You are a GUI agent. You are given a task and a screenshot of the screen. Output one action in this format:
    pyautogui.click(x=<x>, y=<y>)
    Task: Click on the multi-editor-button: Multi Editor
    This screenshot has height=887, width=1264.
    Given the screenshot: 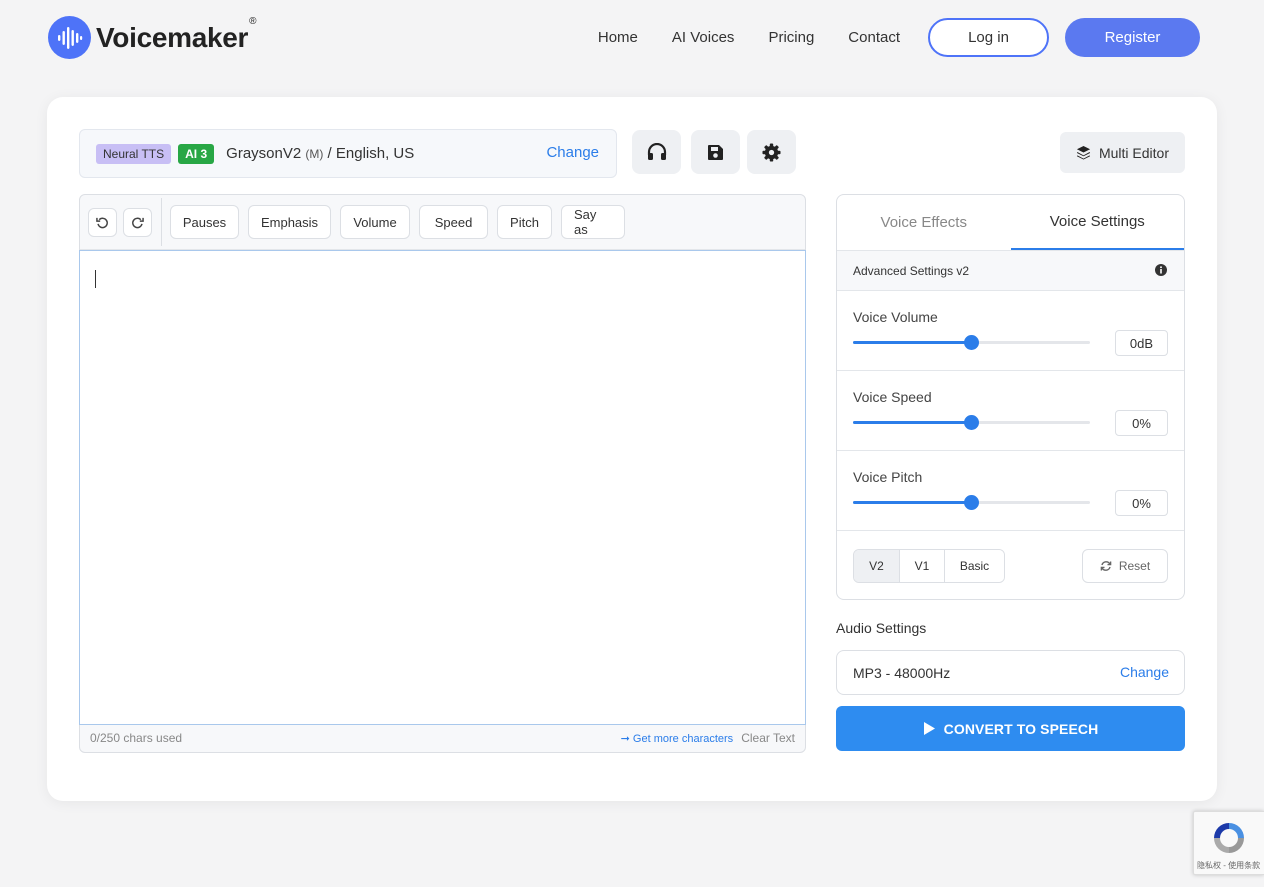 What is the action you would take?
    pyautogui.click(x=1122, y=152)
    